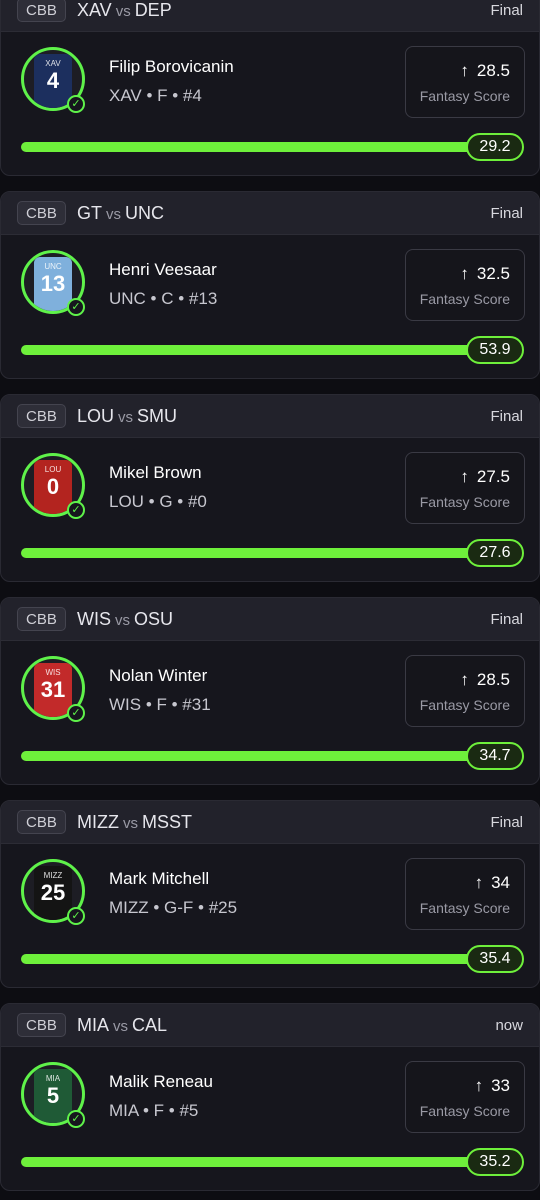 The height and width of the screenshot is (1200, 540). Describe the element at coordinates (492, 883) in the screenshot. I see `projection-line: ↑ 34` at that location.